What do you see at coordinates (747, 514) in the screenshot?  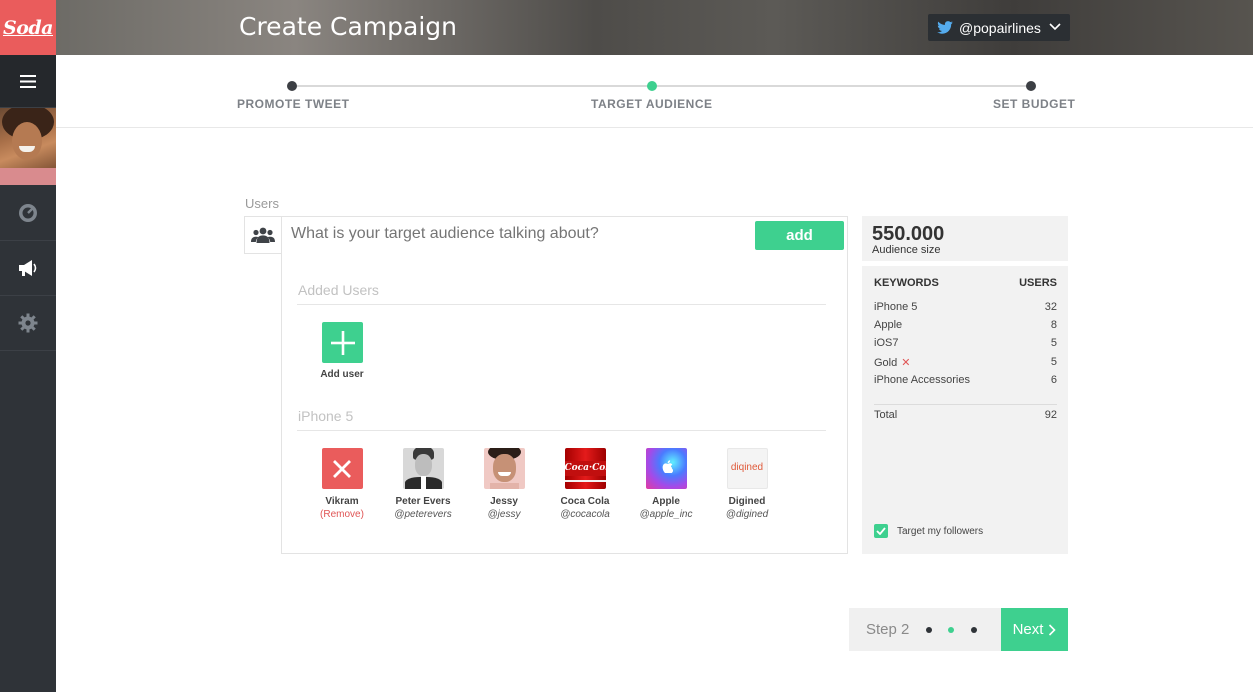 I see `user-handle: @digined` at bounding box center [747, 514].